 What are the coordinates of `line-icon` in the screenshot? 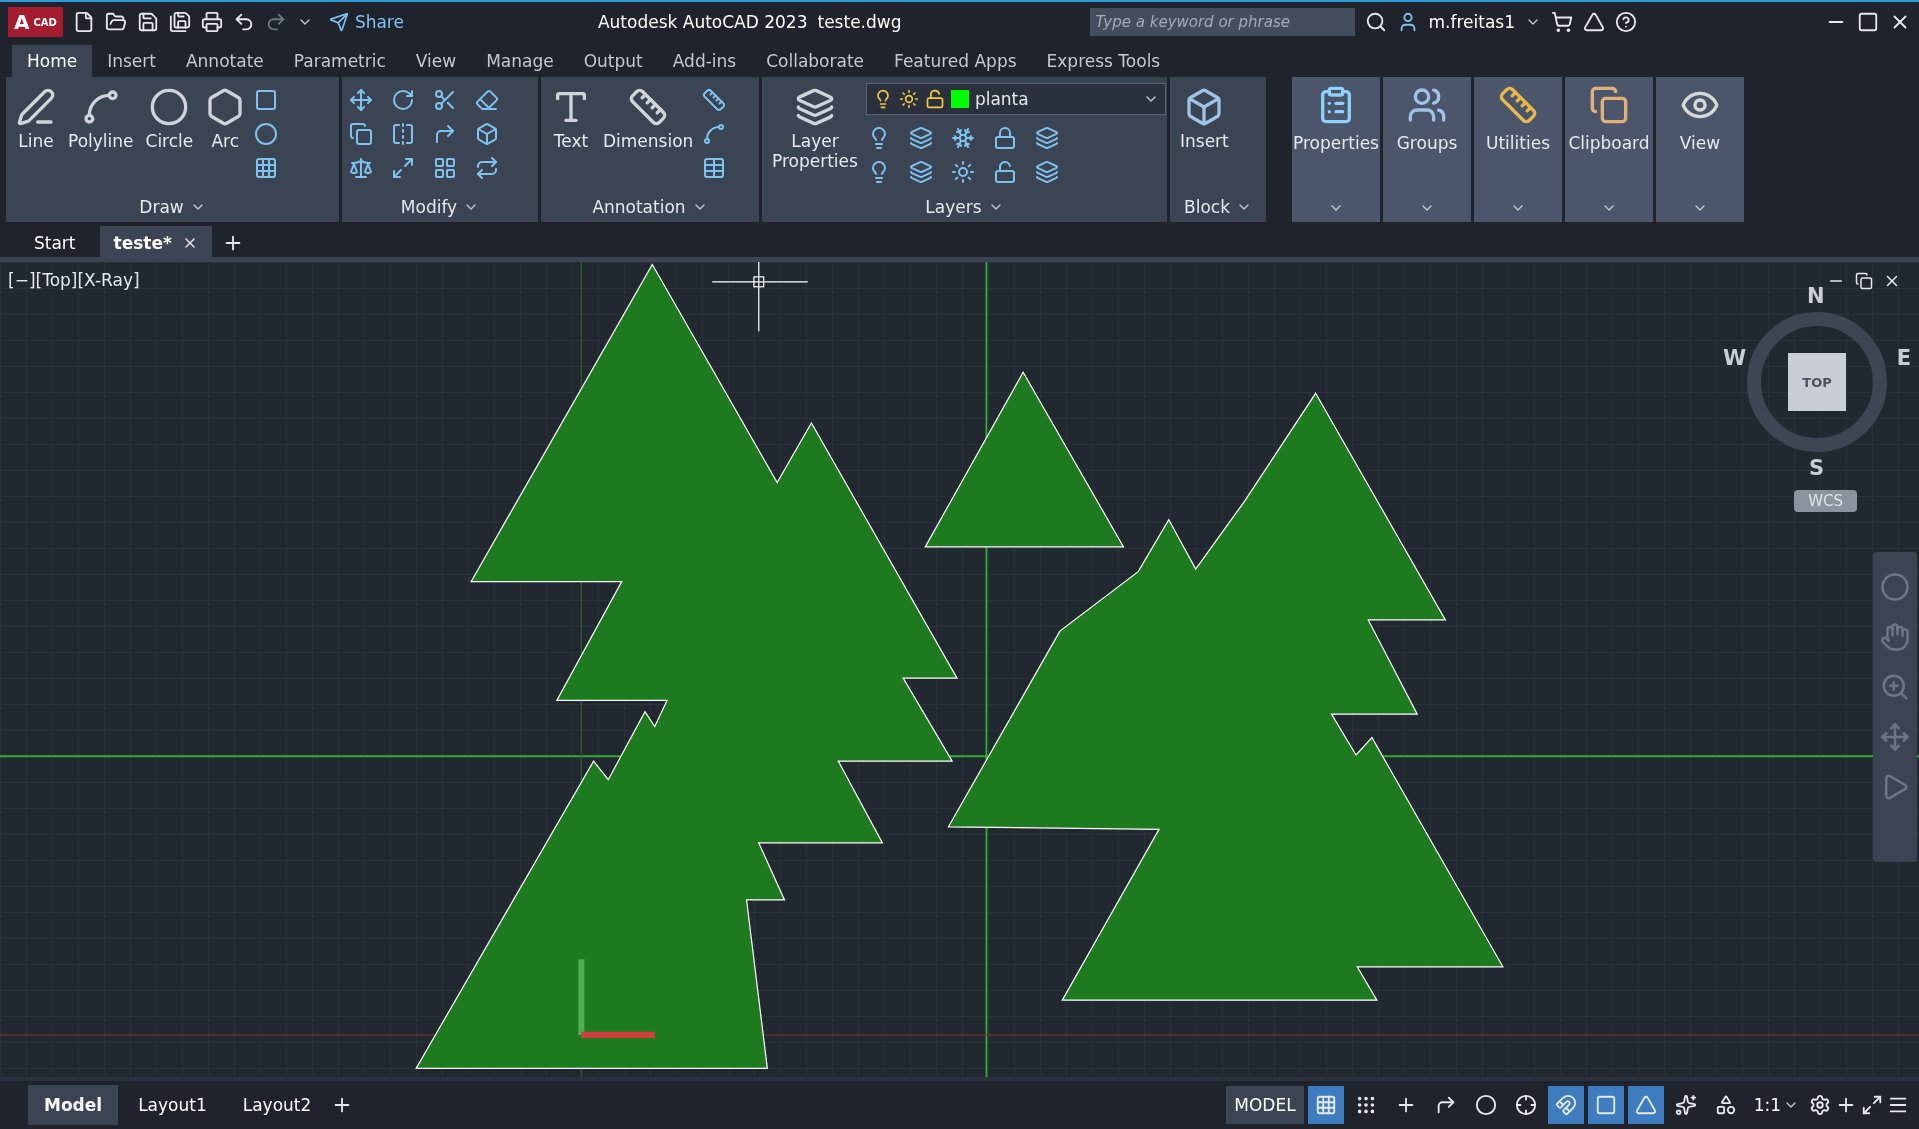 It's located at (36, 107).